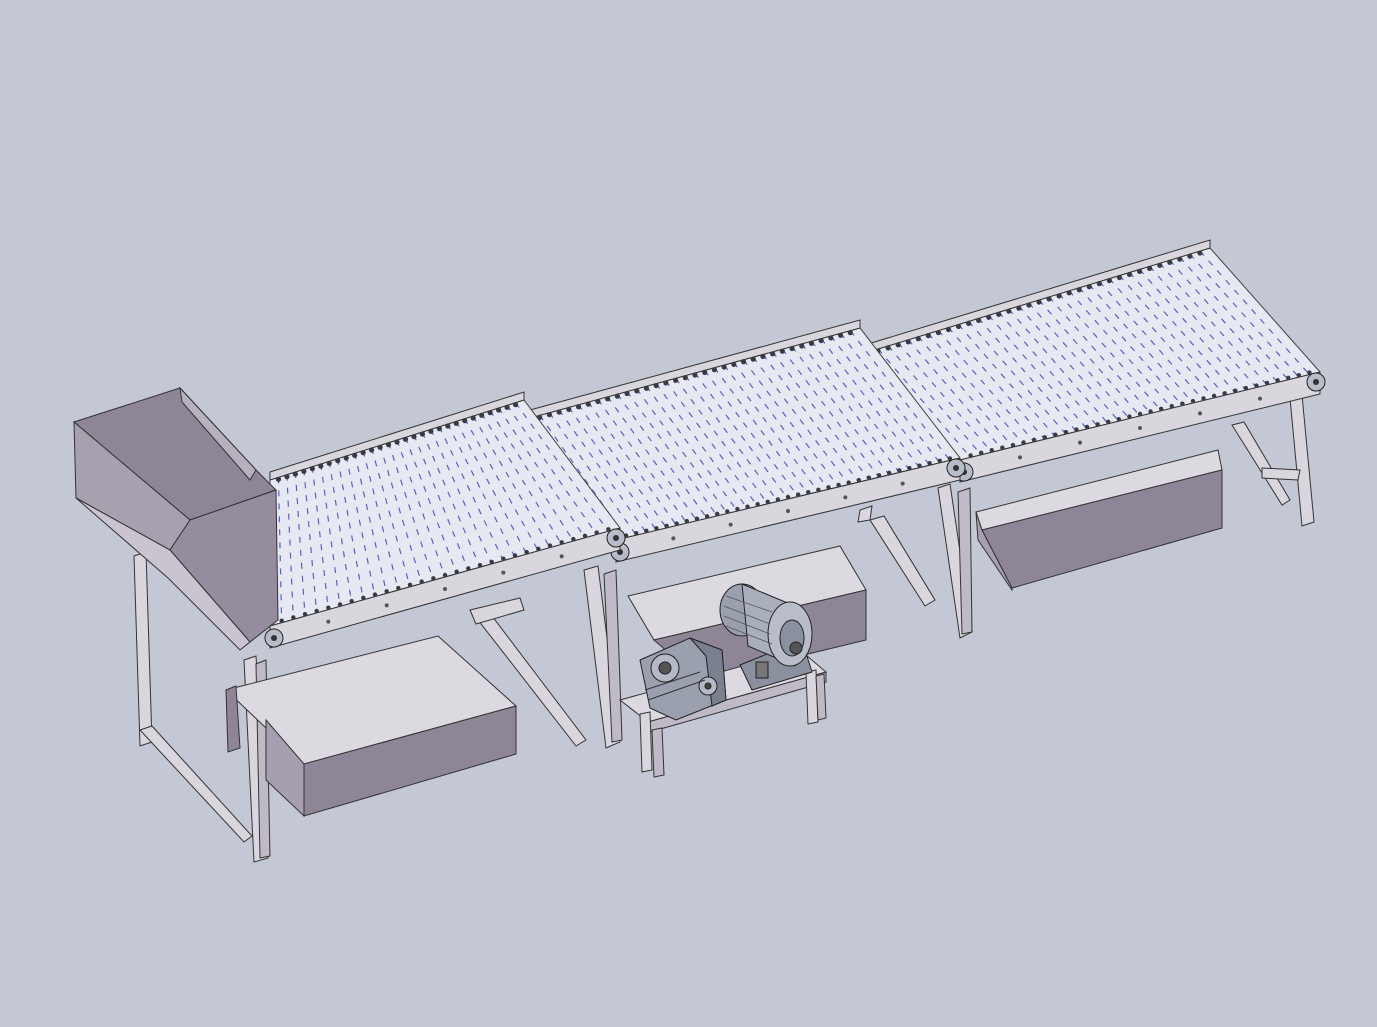 The image size is (1377, 1027). What do you see at coordinates (175, 518) in the screenshot?
I see `hopper-icon` at bounding box center [175, 518].